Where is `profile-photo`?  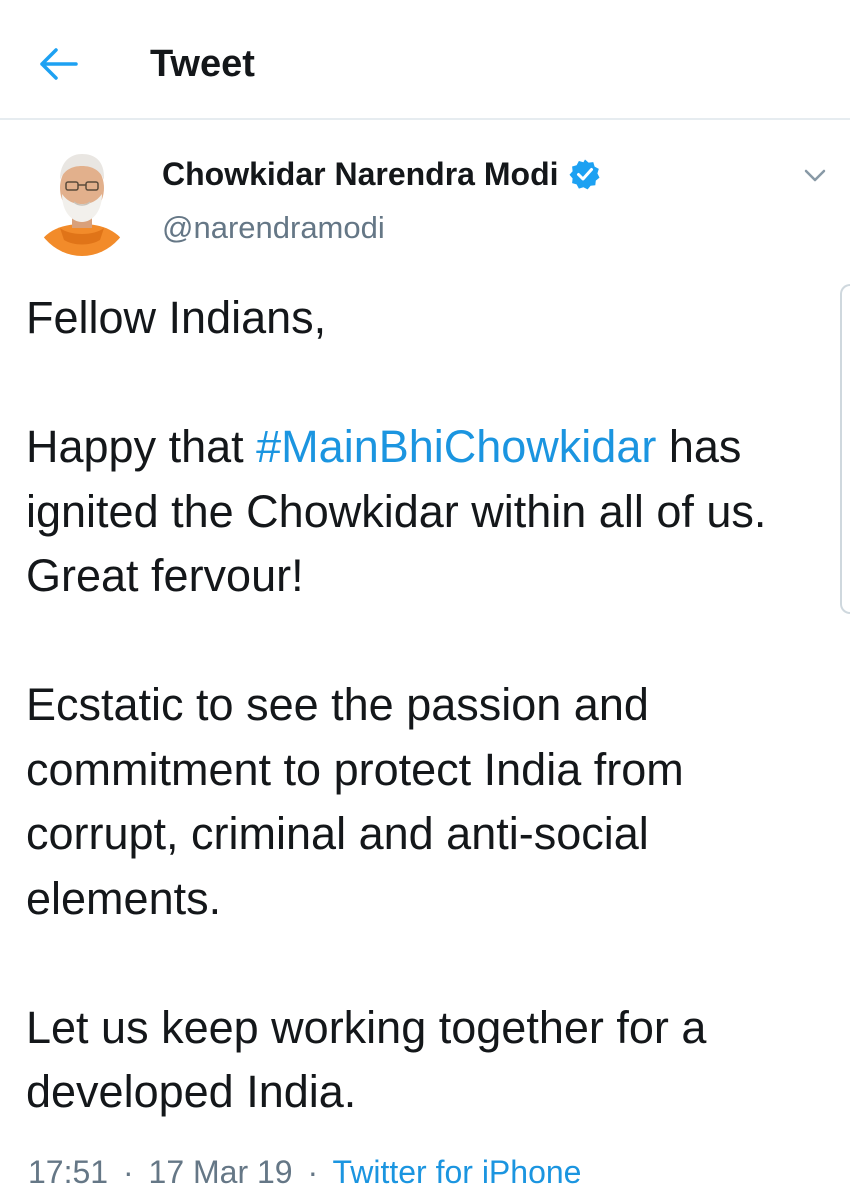 profile-photo is located at coordinates (82, 198).